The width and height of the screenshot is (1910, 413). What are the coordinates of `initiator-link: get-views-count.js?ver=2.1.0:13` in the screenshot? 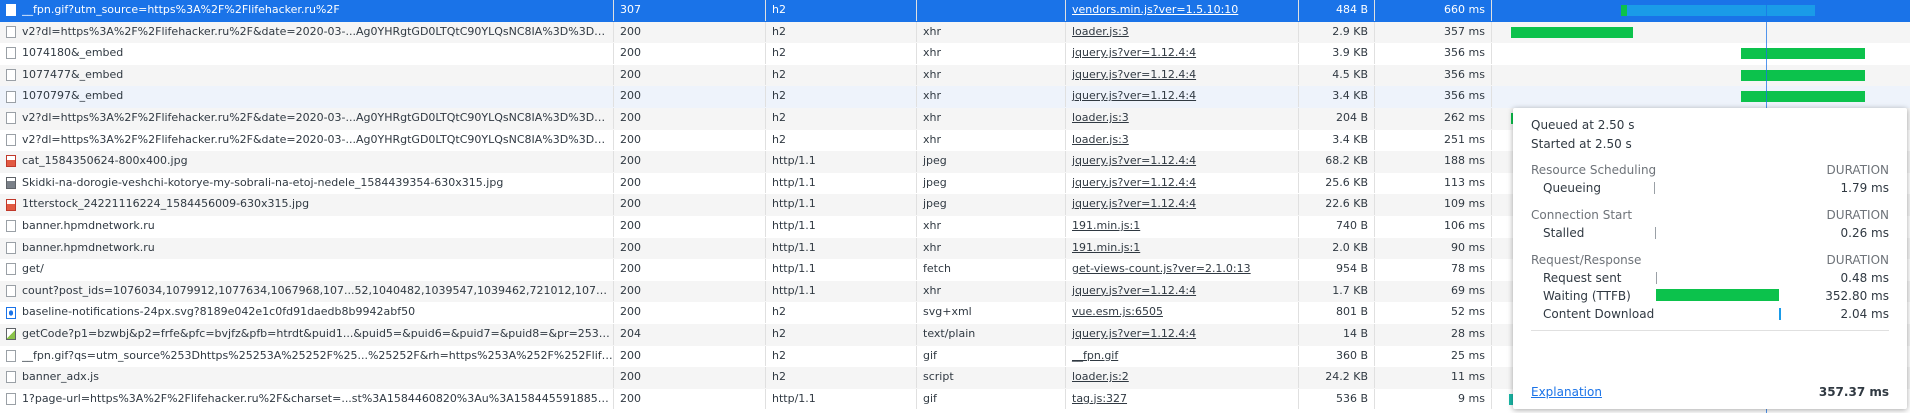 It's located at (1161, 268).